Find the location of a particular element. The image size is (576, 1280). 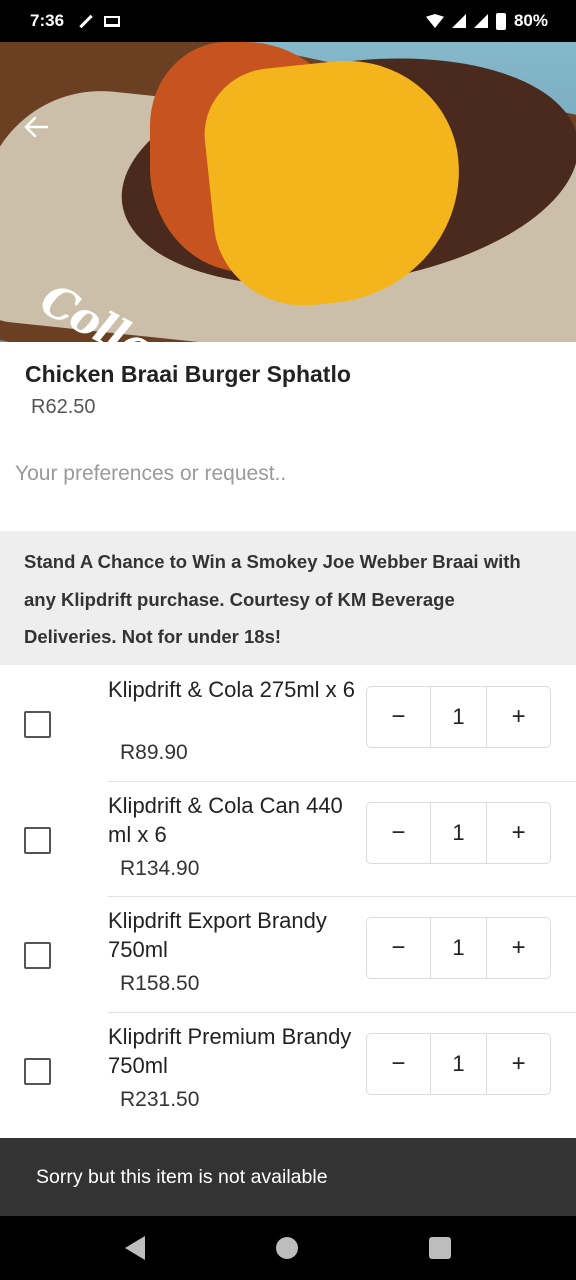

product-title: Chicken Braai Burger Sphatlo is located at coordinates (188, 374).